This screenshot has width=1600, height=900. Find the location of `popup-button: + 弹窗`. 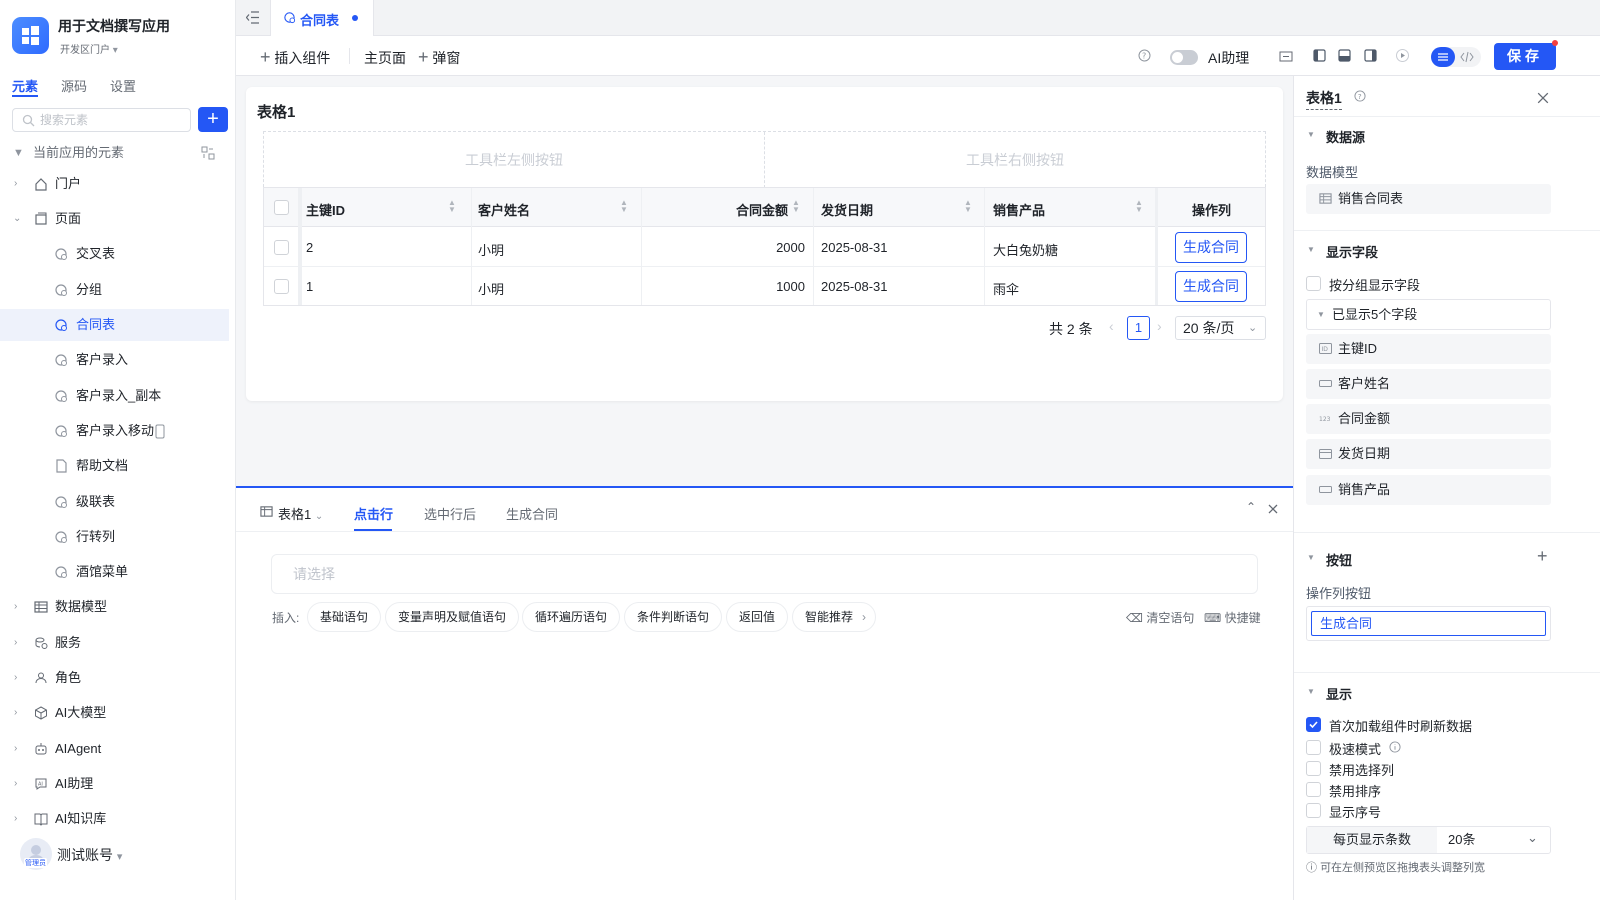

popup-button: + 弹窗 is located at coordinates (439, 58).